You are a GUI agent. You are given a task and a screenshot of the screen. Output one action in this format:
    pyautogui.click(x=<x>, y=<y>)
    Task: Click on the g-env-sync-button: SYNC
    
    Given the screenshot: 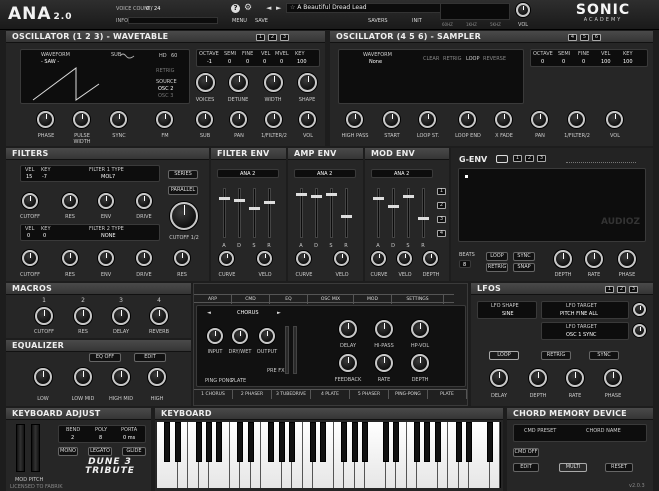 What is the action you would take?
    pyautogui.click(x=524, y=256)
    